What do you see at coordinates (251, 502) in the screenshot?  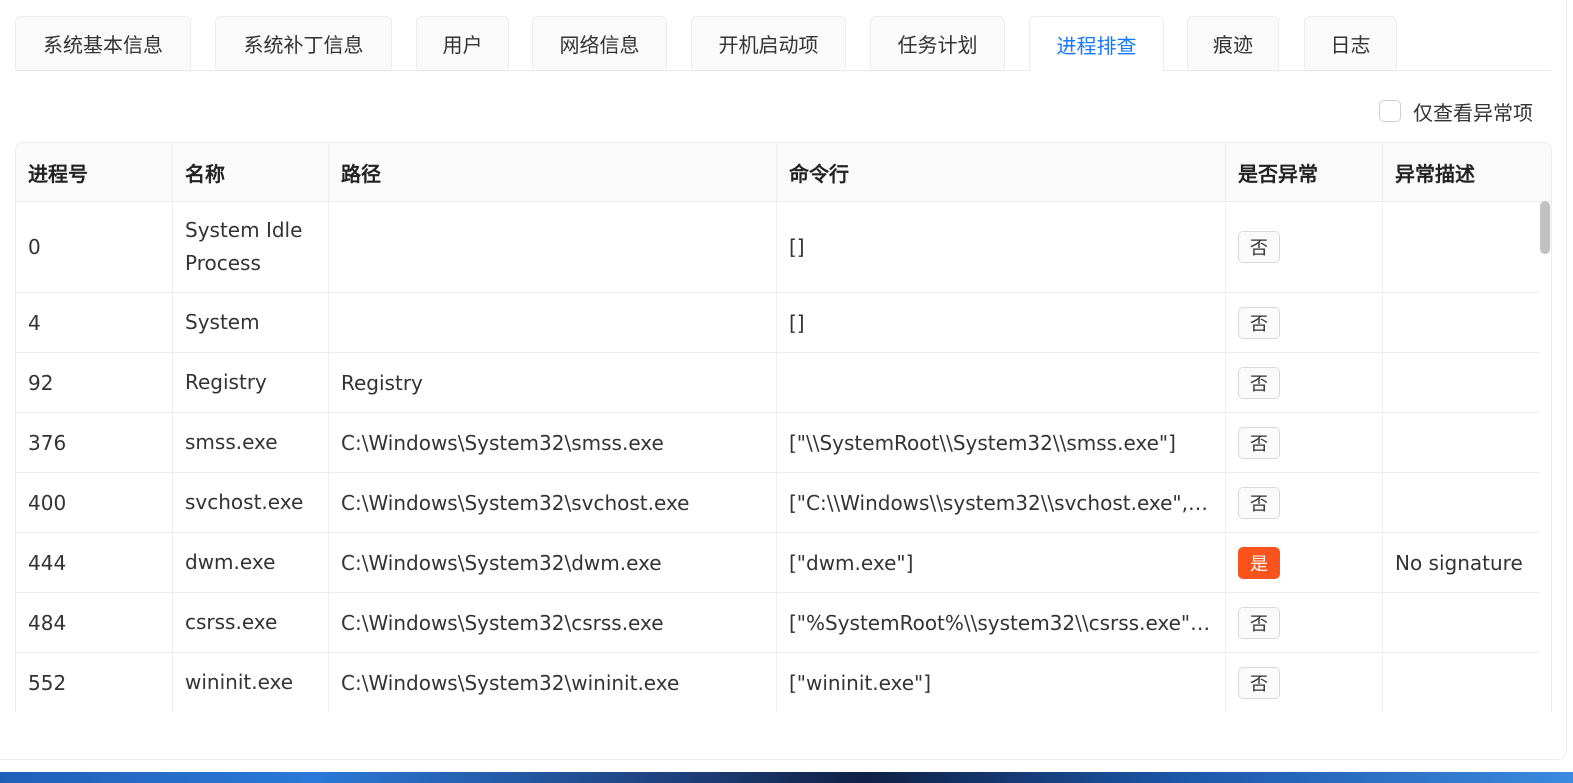 I see `cell-name: svchost.exe` at bounding box center [251, 502].